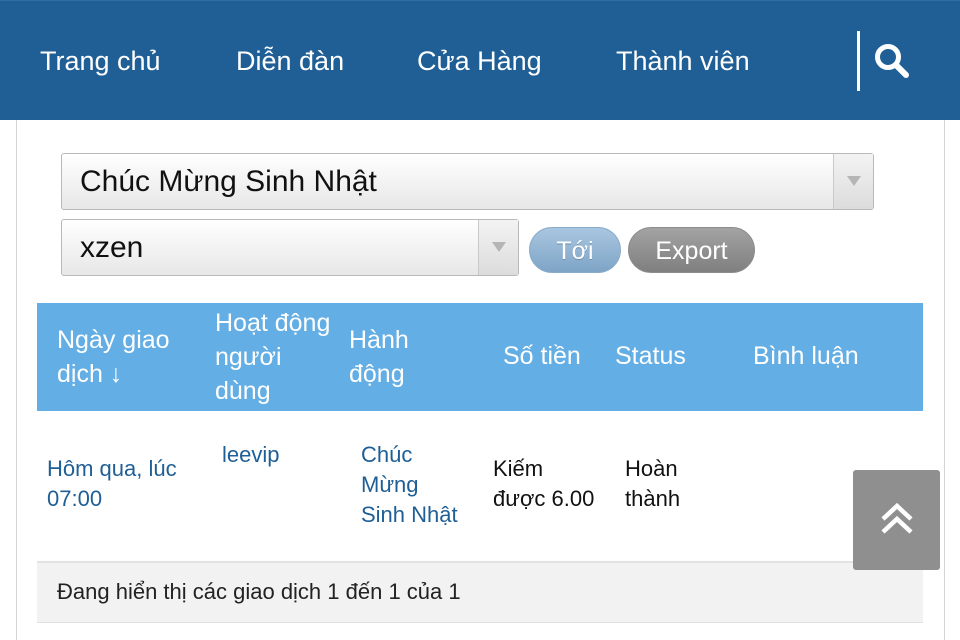  I want to click on transaction-type-dropdown-toggle, so click(853, 181).